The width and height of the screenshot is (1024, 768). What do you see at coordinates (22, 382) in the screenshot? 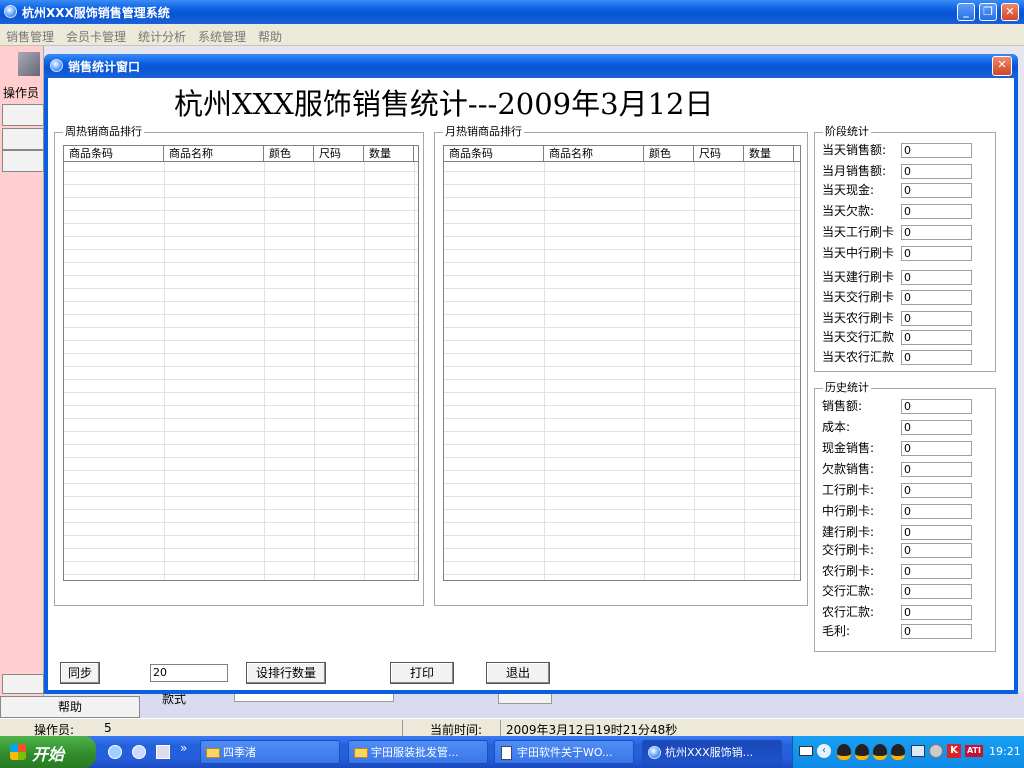
I see `main-sidebar: 操作员` at bounding box center [22, 382].